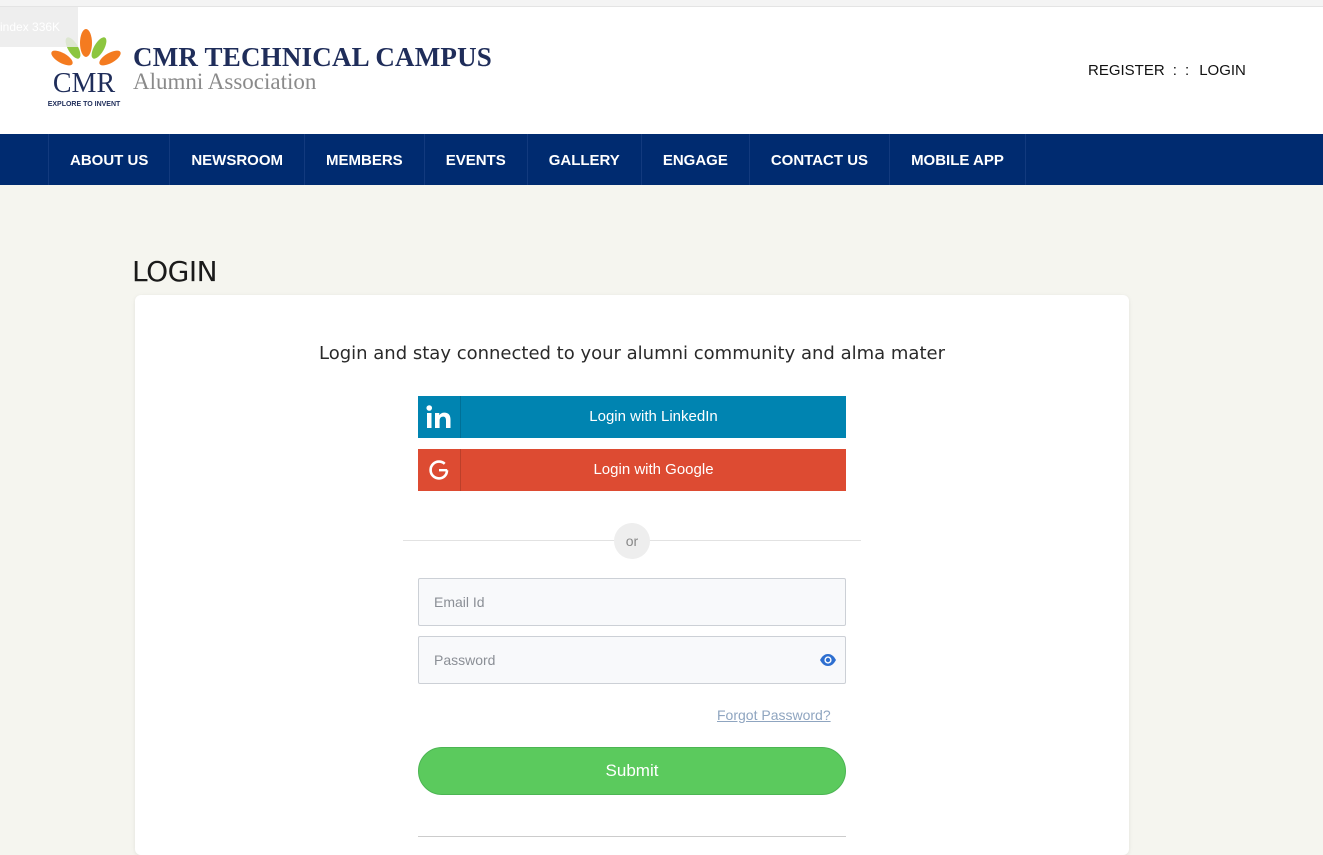 The image size is (1323, 855). I want to click on login-link: LOGIN, so click(1222, 70).